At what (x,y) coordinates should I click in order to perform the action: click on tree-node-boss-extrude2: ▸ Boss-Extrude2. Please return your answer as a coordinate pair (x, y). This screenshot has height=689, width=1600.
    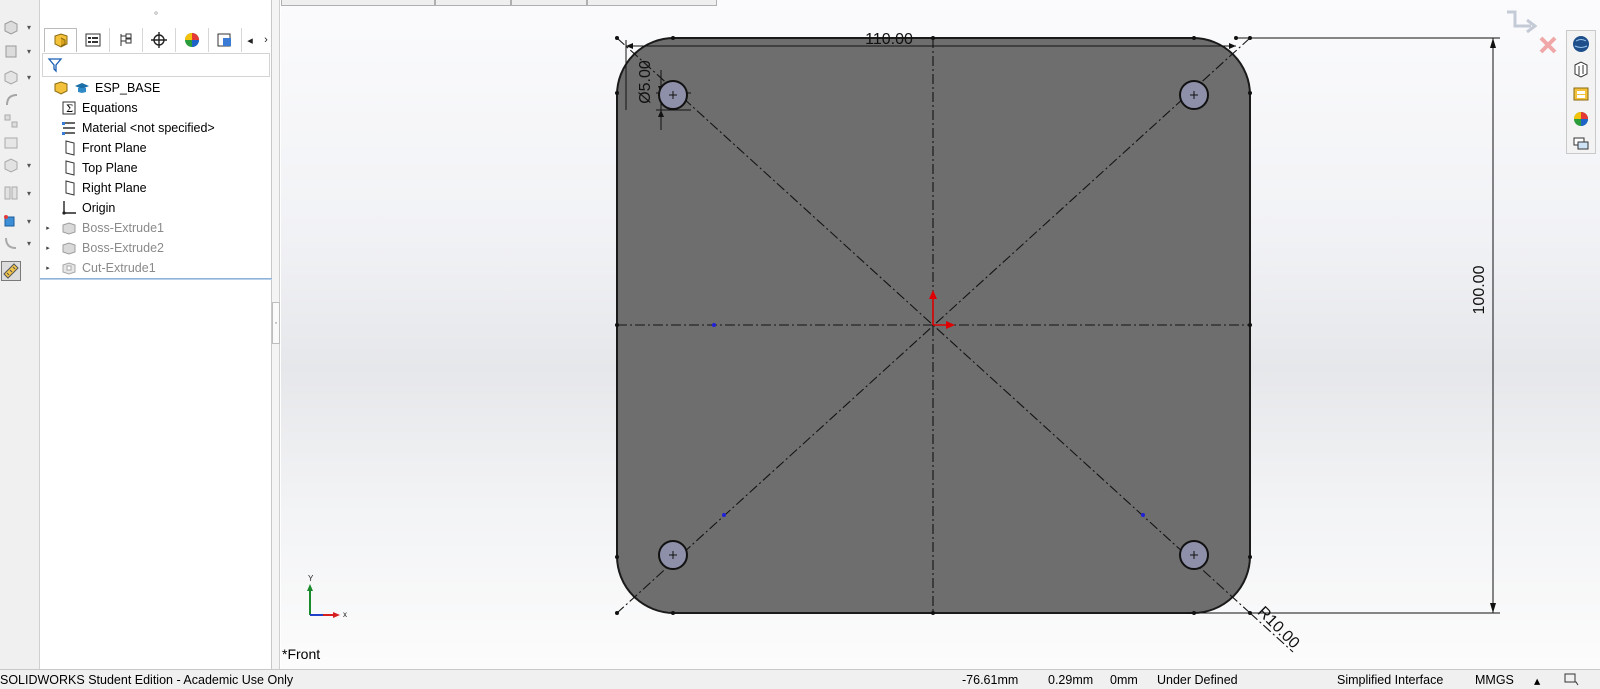
    Looking at the image, I should click on (156, 248).